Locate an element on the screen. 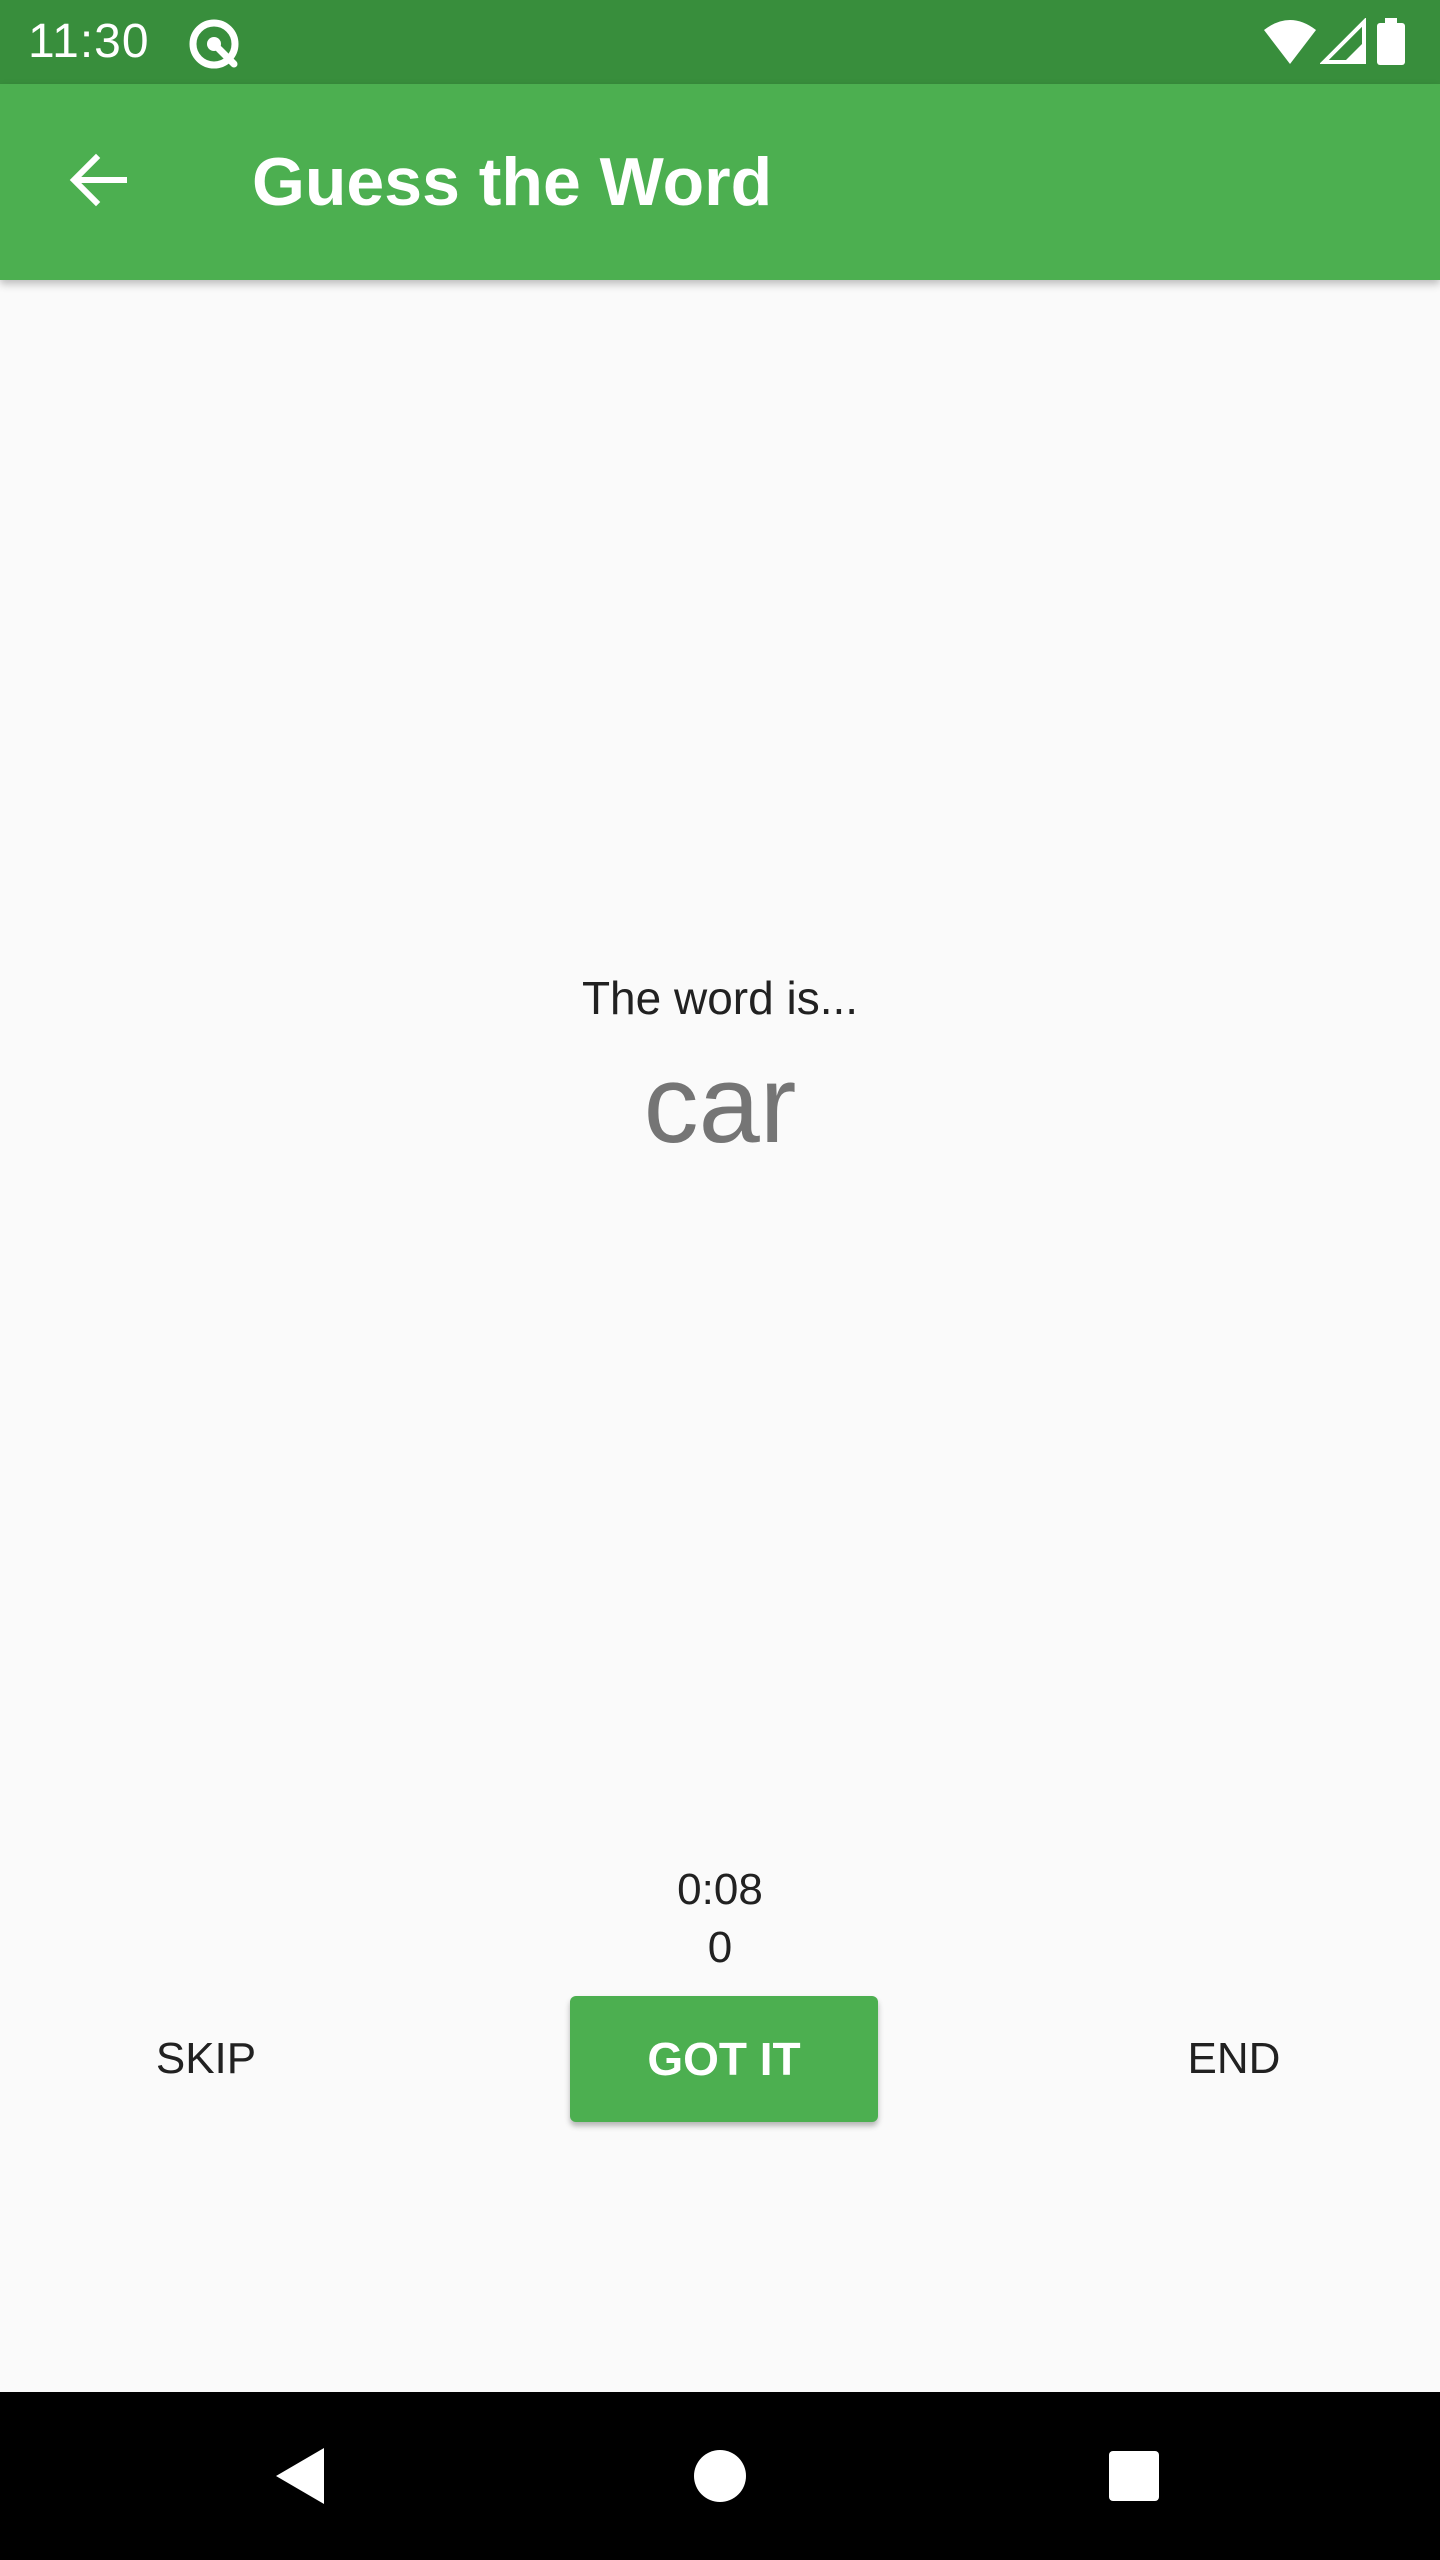 Image resolution: width=1440 pixels, height=2560 pixels. nav-home-icon is located at coordinates (720, 2476).